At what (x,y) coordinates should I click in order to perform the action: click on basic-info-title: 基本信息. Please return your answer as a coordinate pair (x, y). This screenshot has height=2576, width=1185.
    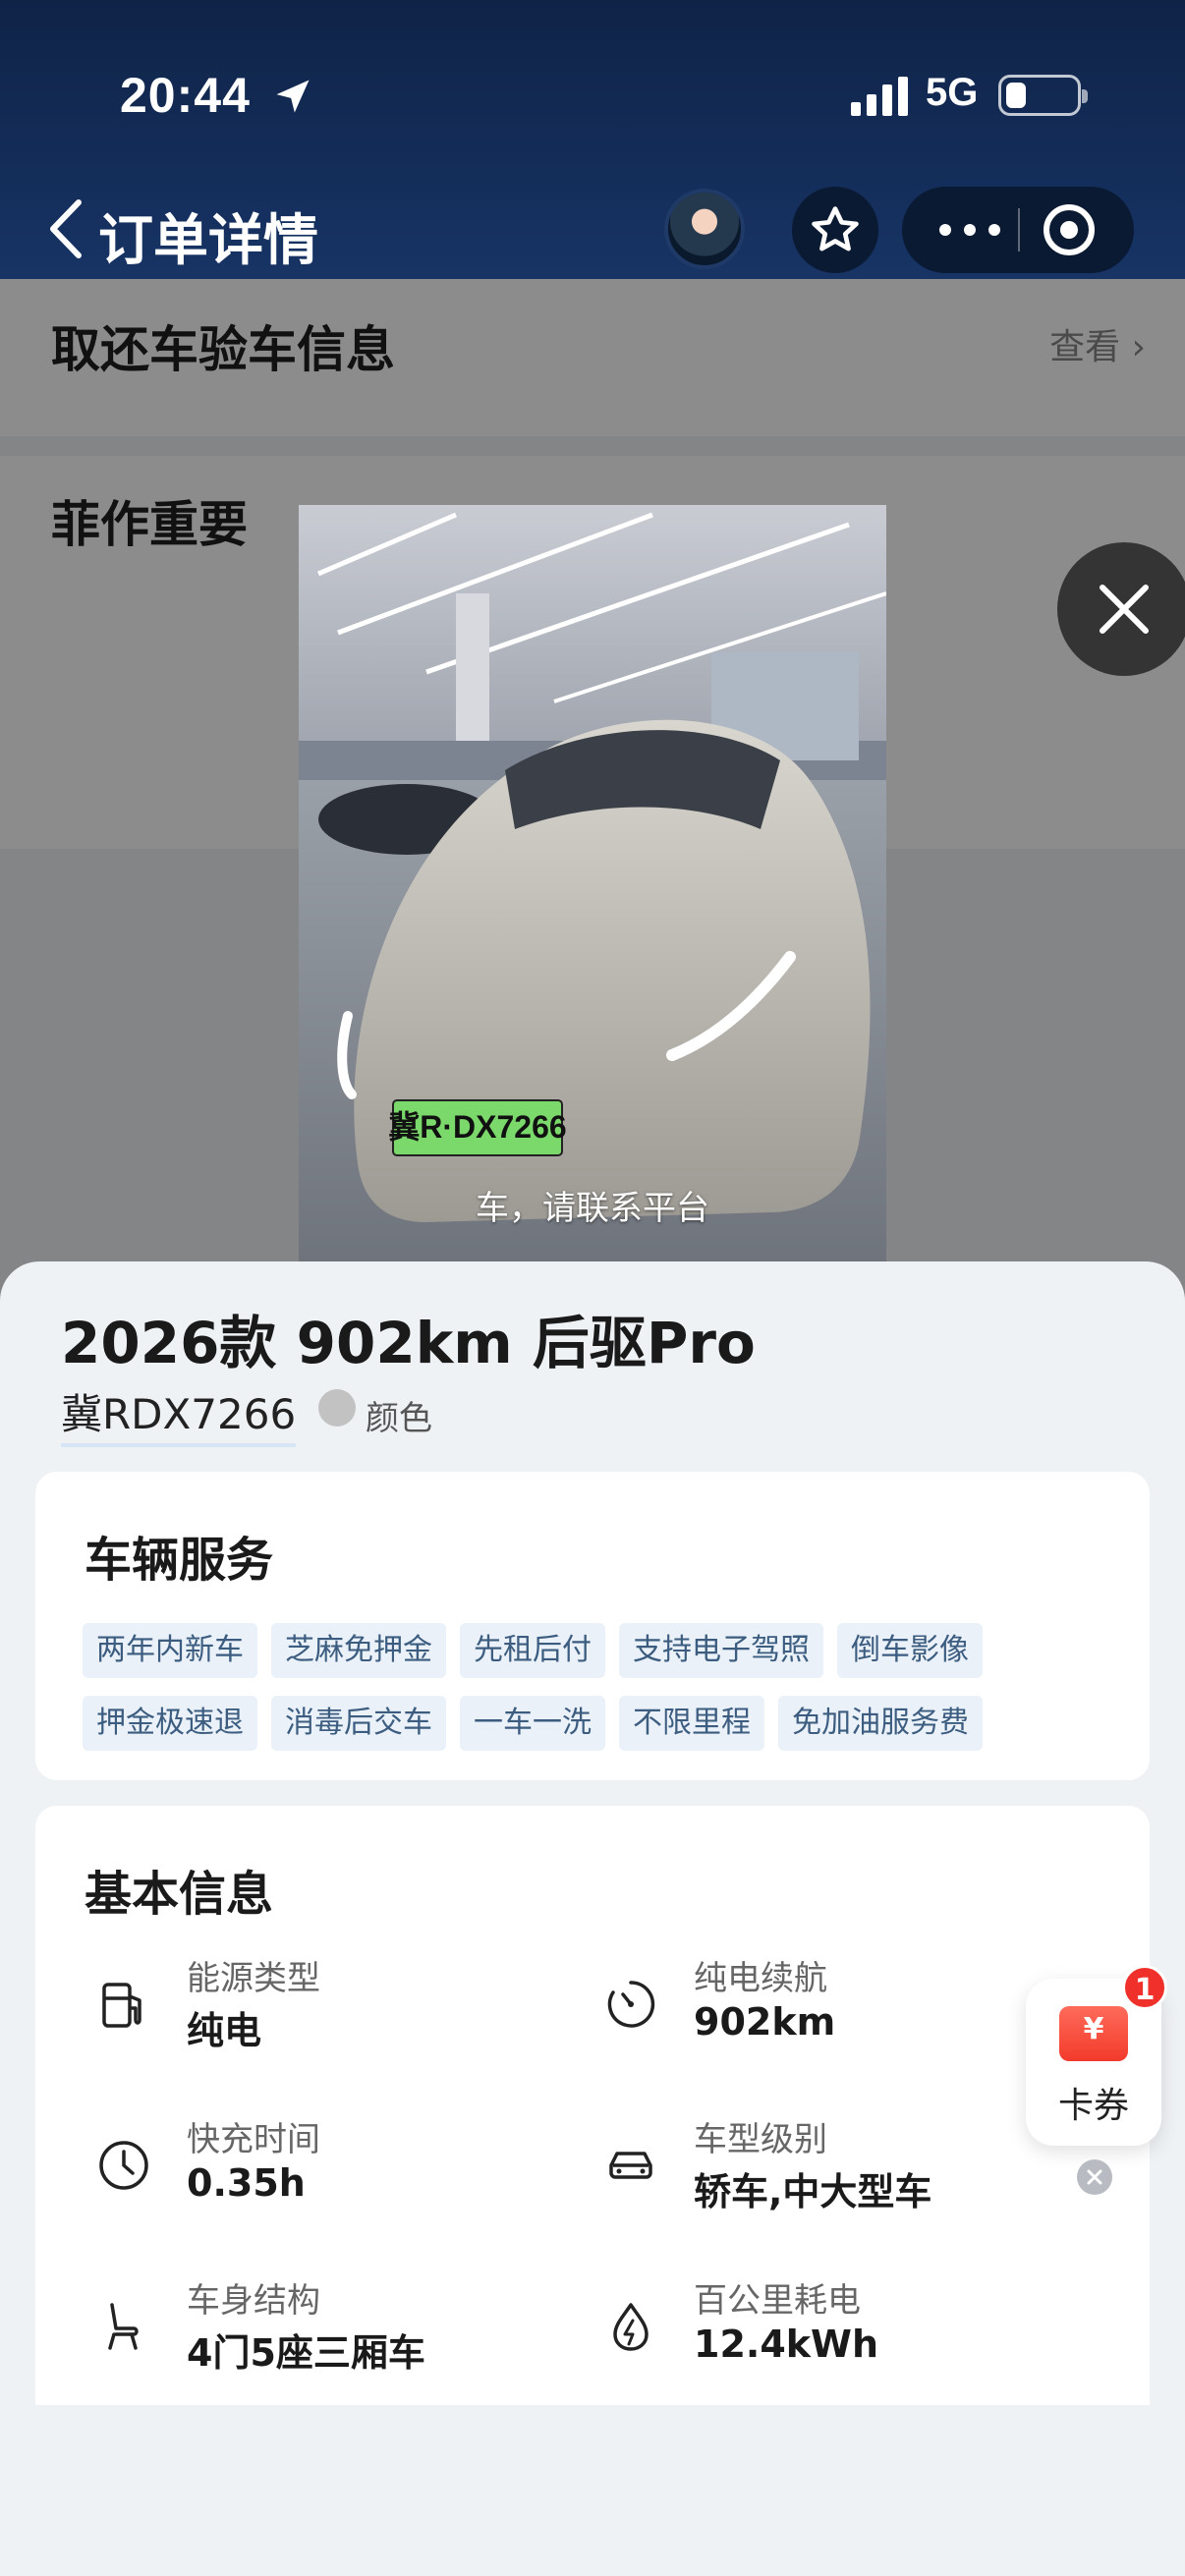
    Looking at the image, I should click on (180, 1894).